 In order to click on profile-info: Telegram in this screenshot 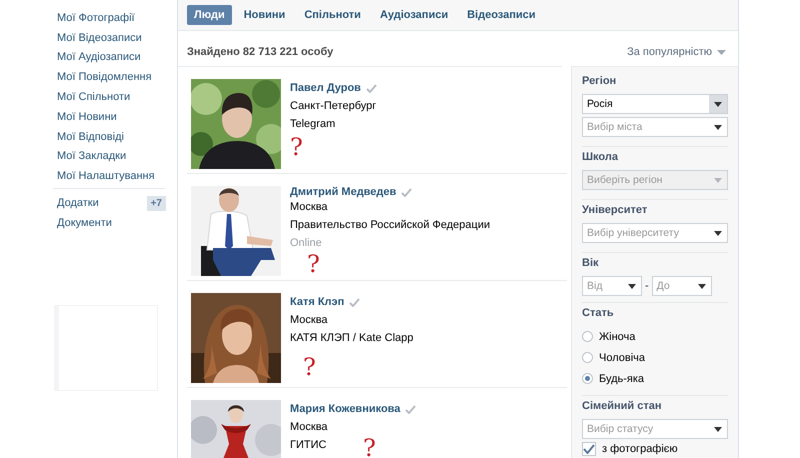, I will do `click(313, 124)`.